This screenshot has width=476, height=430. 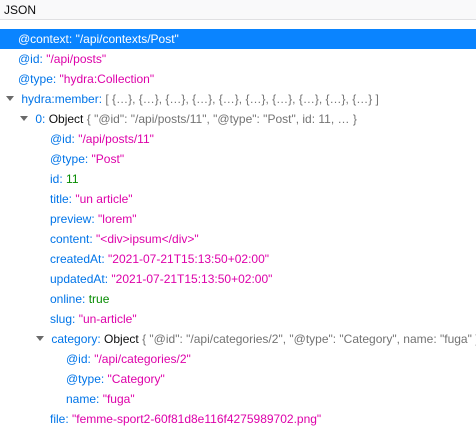 What do you see at coordinates (238, 199) in the screenshot?
I see `json-row-title: title: "un article"` at bounding box center [238, 199].